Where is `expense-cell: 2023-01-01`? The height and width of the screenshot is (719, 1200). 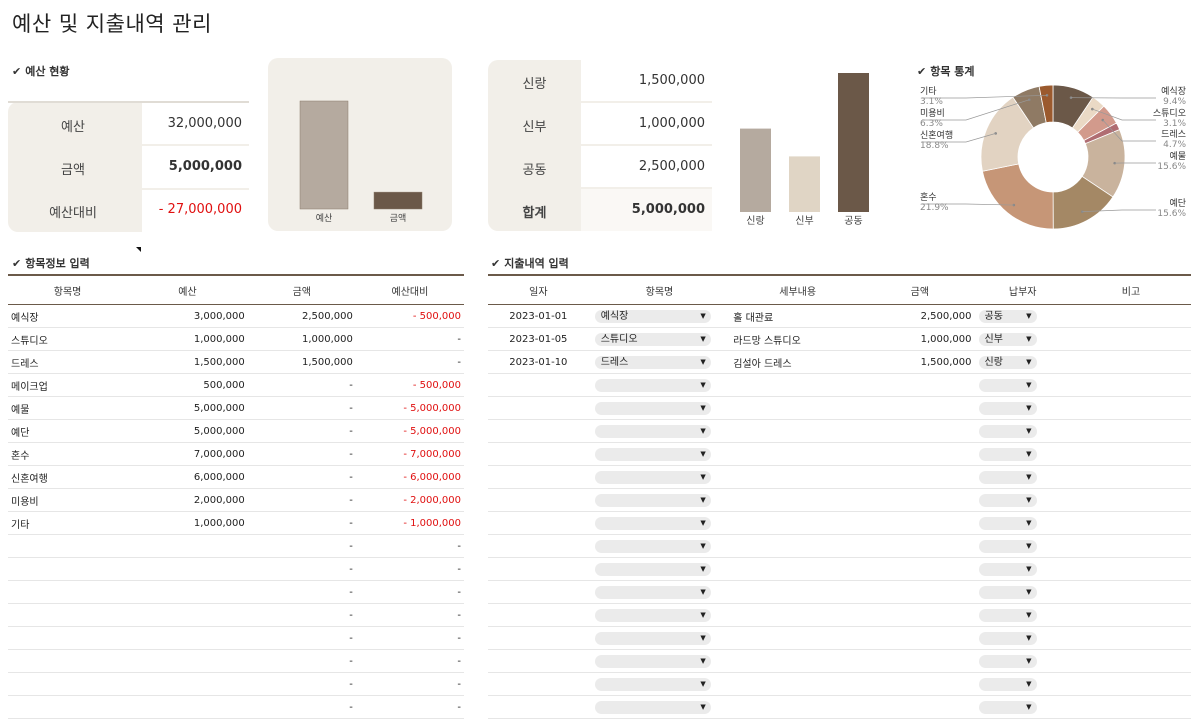 expense-cell: 2023-01-01 is located at coordinates (538, 316).